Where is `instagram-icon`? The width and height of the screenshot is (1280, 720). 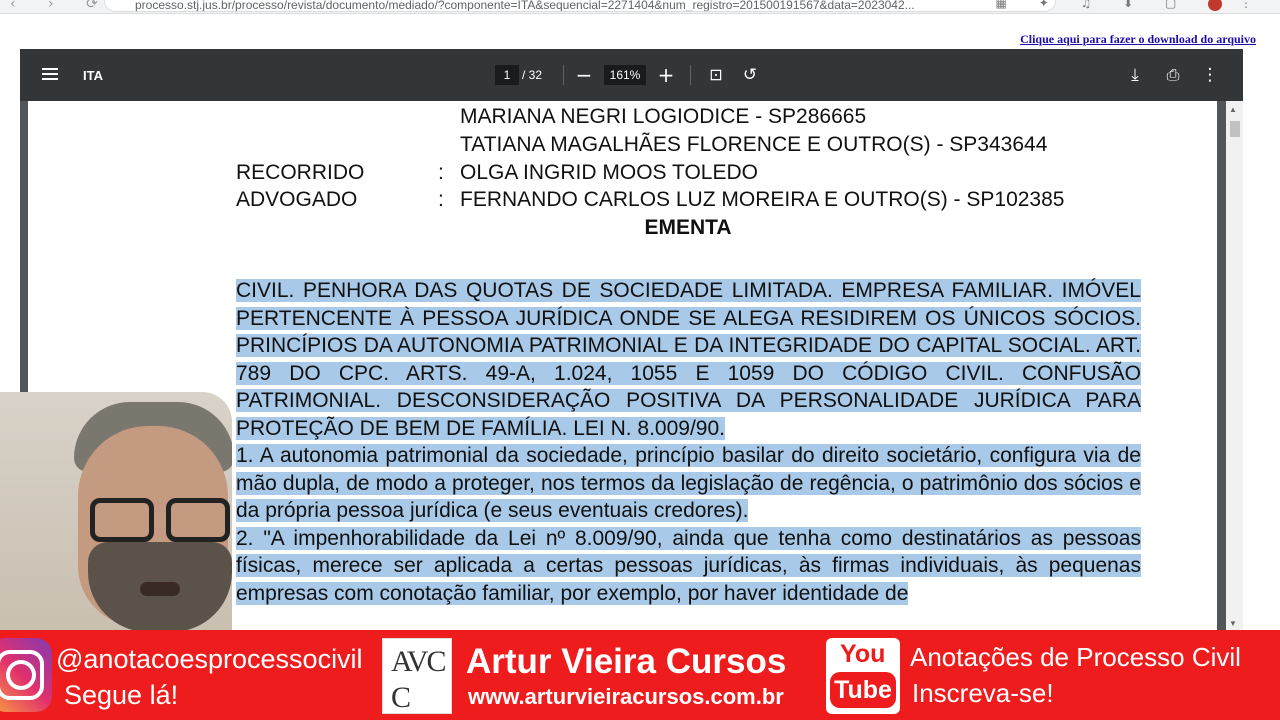
instagram-icon is located at coordinates (26, 675).